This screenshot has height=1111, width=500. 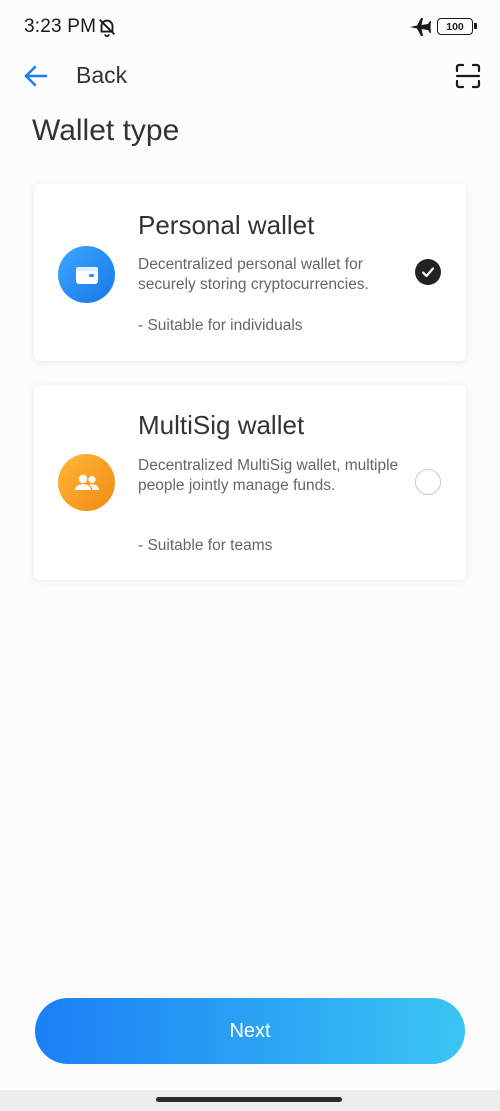 I want to click on scan-icon, so click(x=468, y=76).